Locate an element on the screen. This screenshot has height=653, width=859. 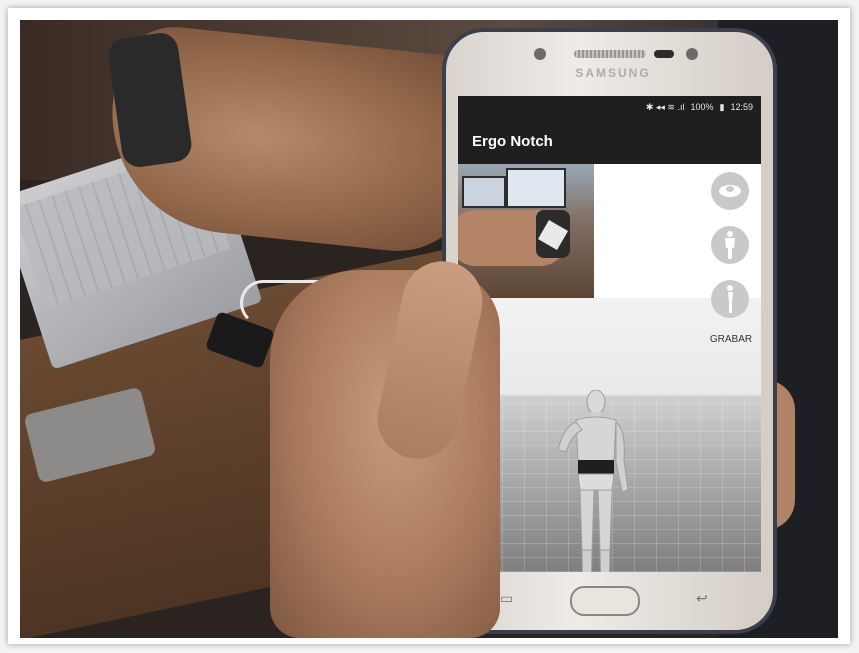
top-view-button is located at coordinates (730, 191).